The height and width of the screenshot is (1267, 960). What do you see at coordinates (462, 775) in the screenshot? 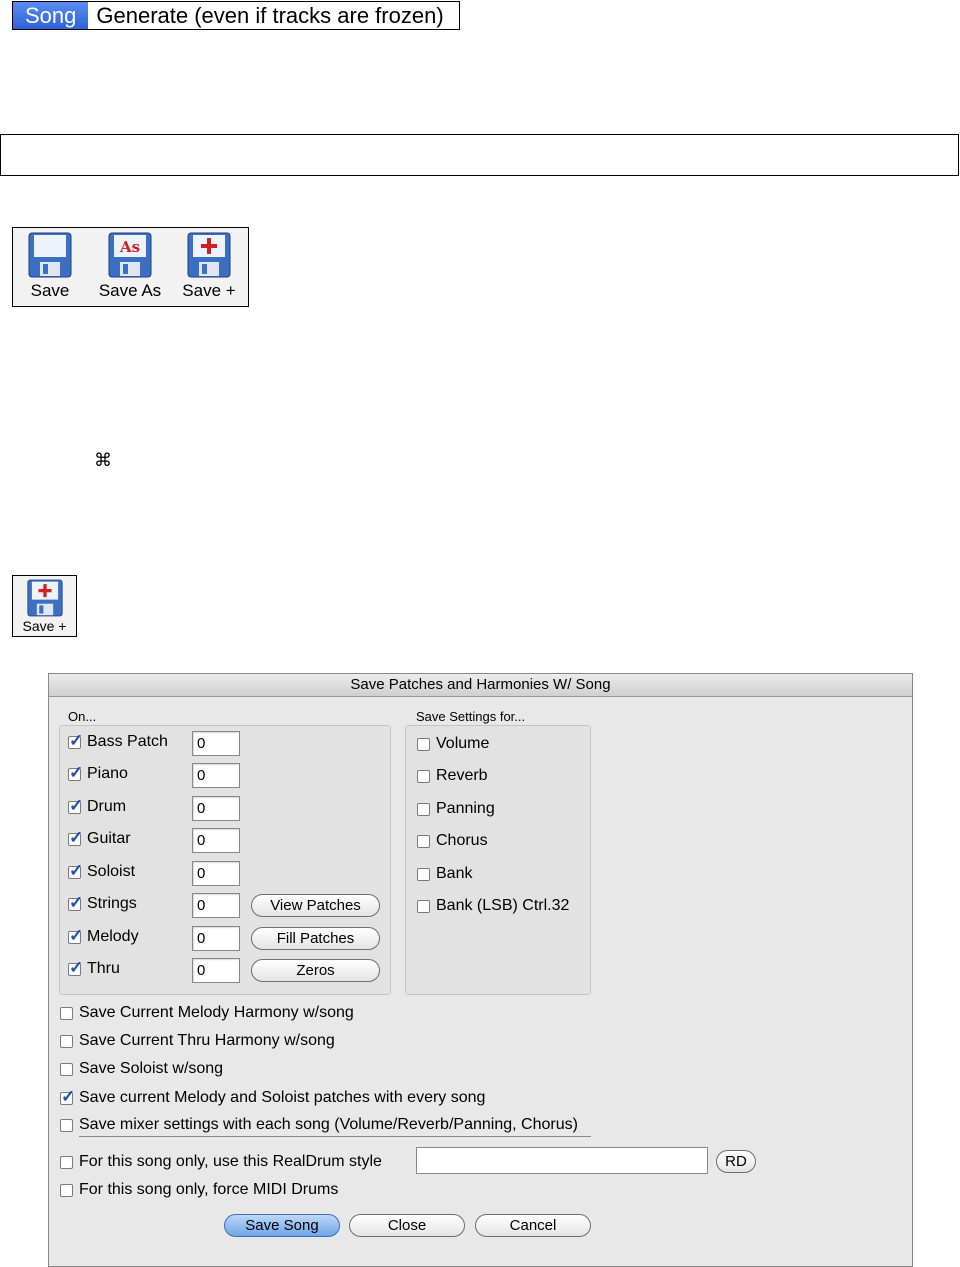
I see `setting-label: Reverb` at bounding box center [462, 775].